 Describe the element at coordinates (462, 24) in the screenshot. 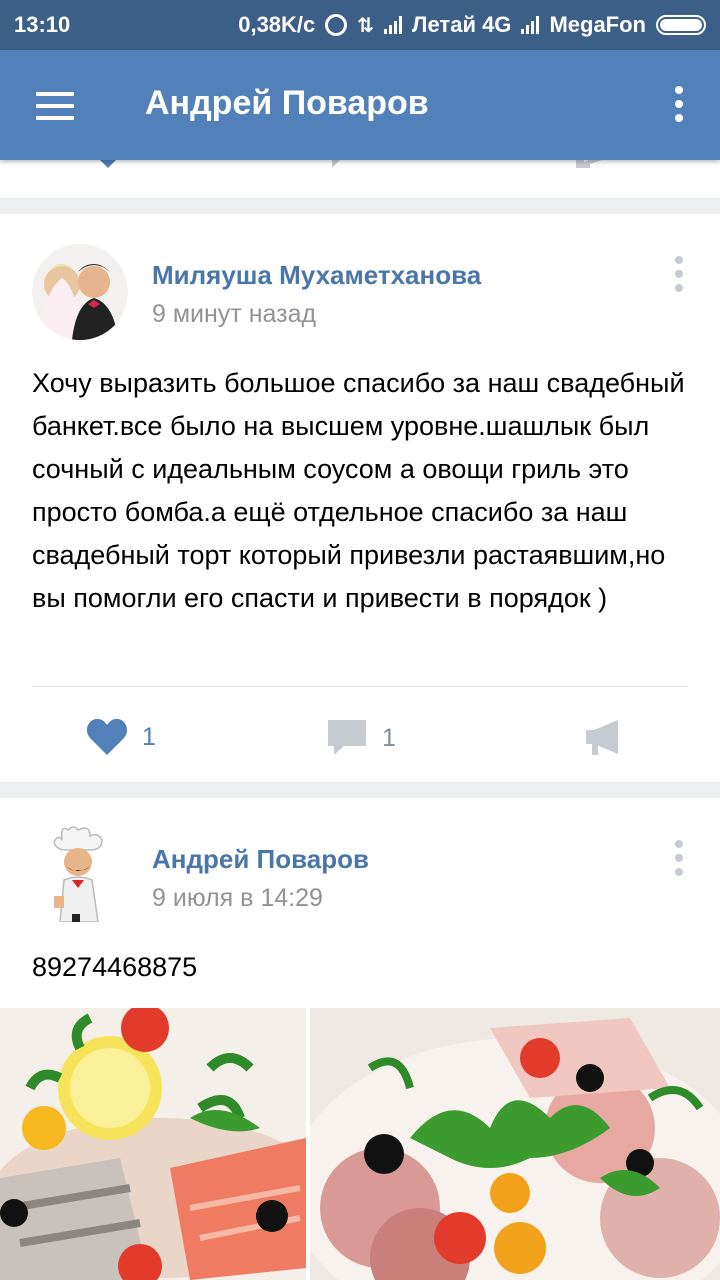

I see `network-label: Летай 4G` at that location.